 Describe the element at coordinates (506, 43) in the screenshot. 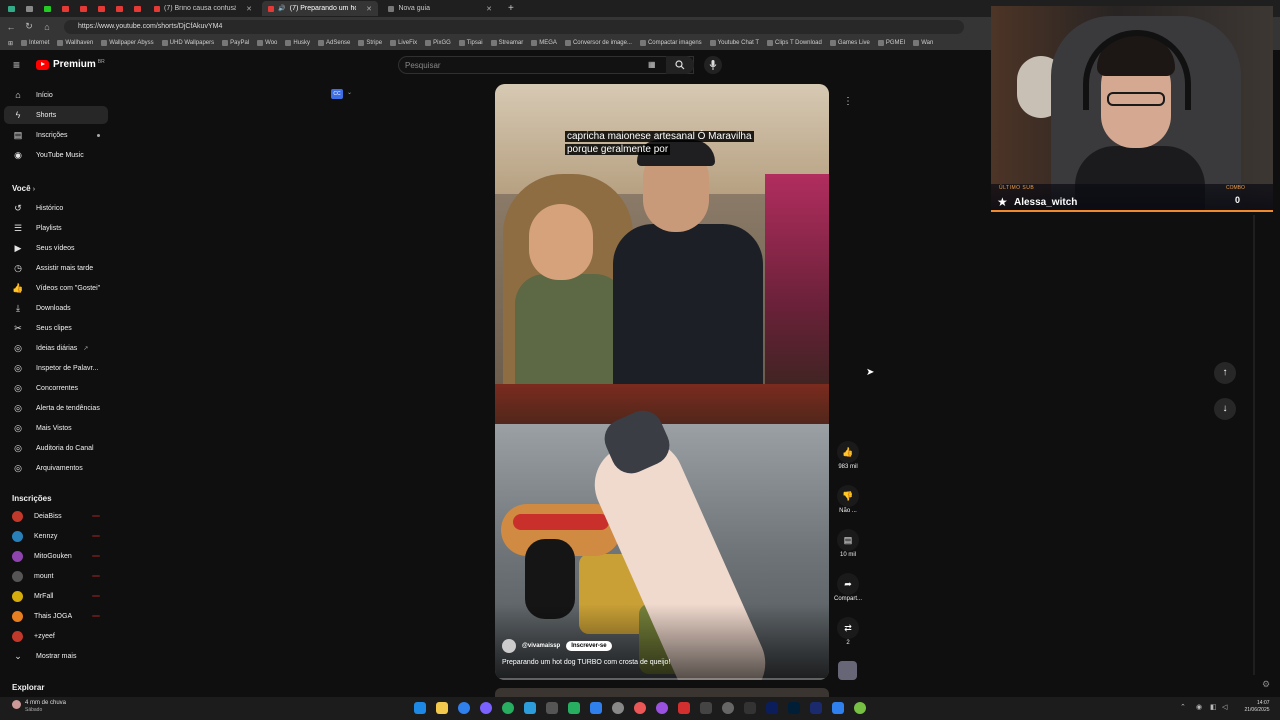

I see `bookmark: Streamar` at that location.